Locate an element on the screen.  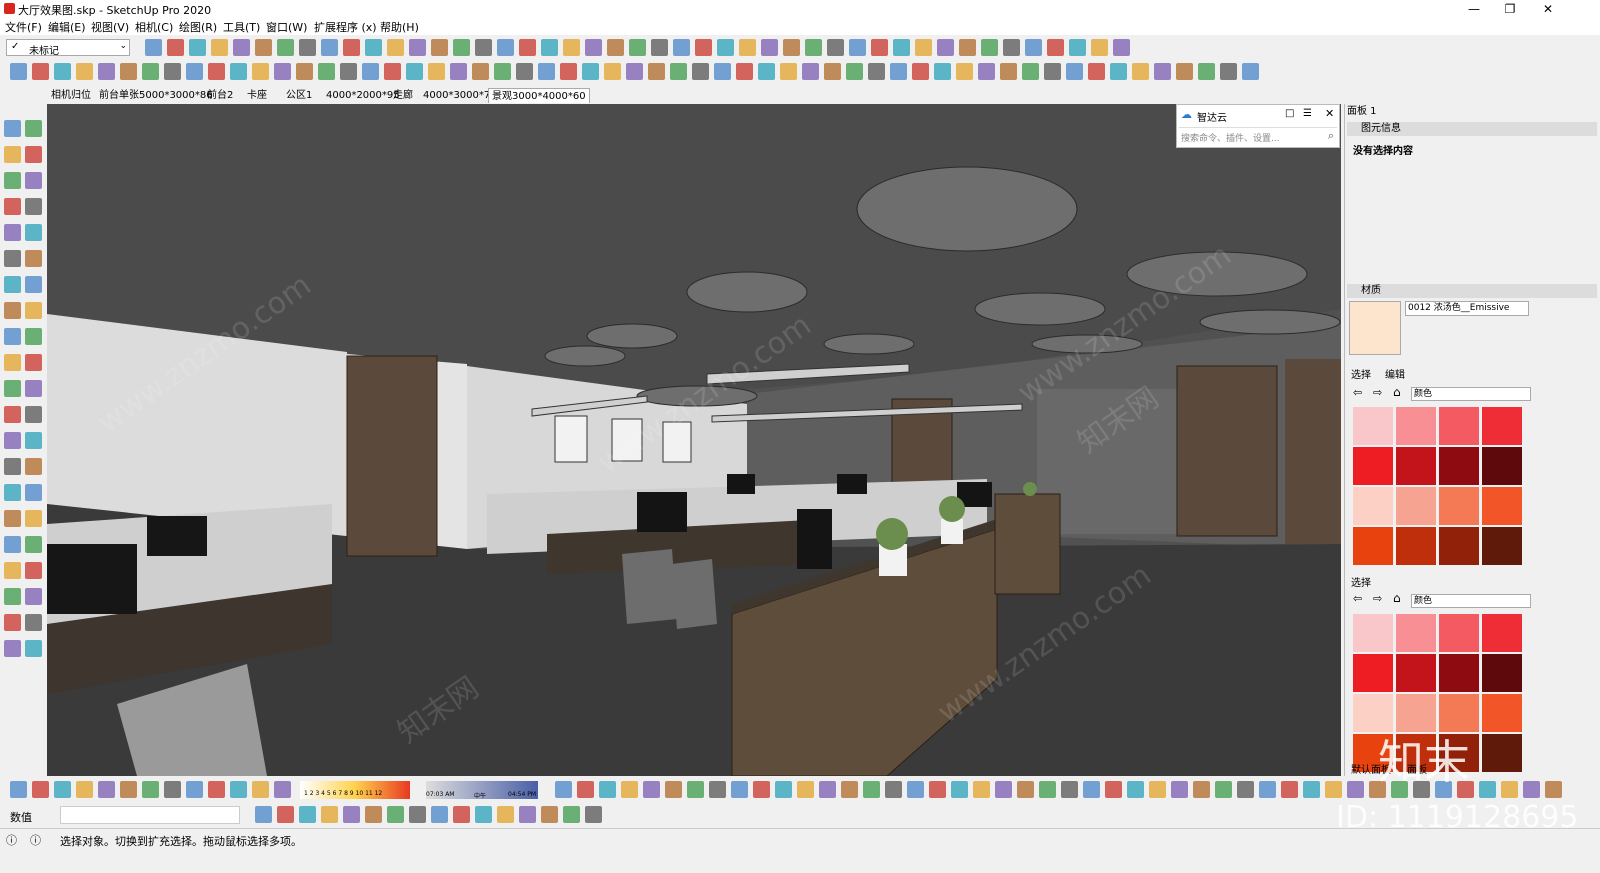
scene-tab: 卡座 is located at coordinates (257, 95).